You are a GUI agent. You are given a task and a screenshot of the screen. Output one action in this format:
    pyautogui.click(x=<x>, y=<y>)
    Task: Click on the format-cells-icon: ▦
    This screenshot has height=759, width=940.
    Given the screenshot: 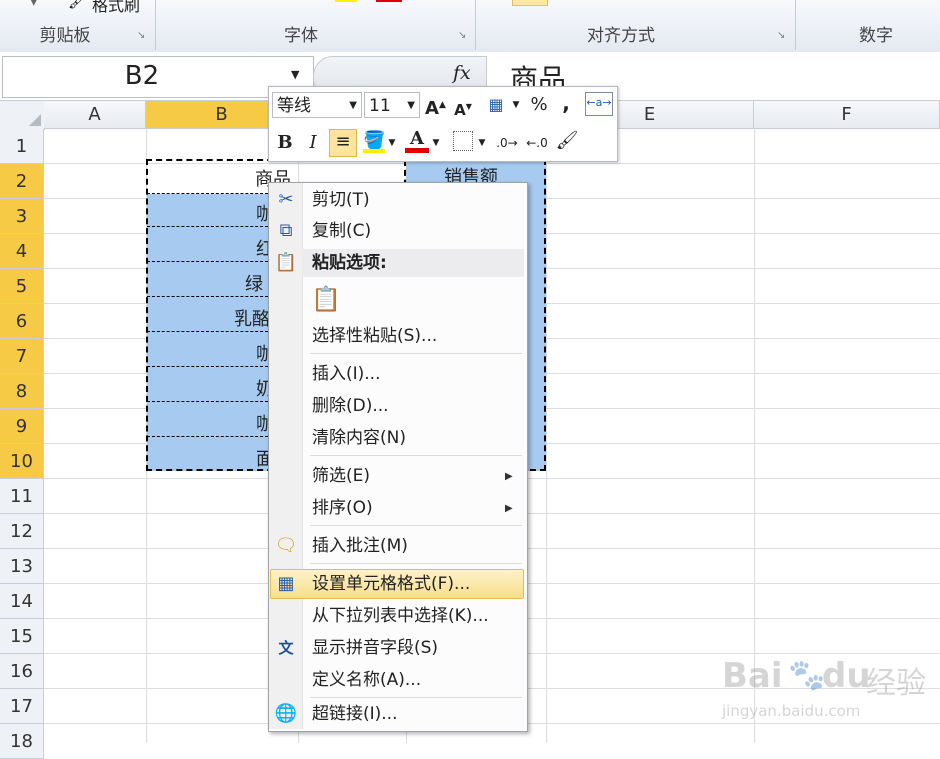 What is the action you would take?
    pyautogui.click(x=286, y=583)
    